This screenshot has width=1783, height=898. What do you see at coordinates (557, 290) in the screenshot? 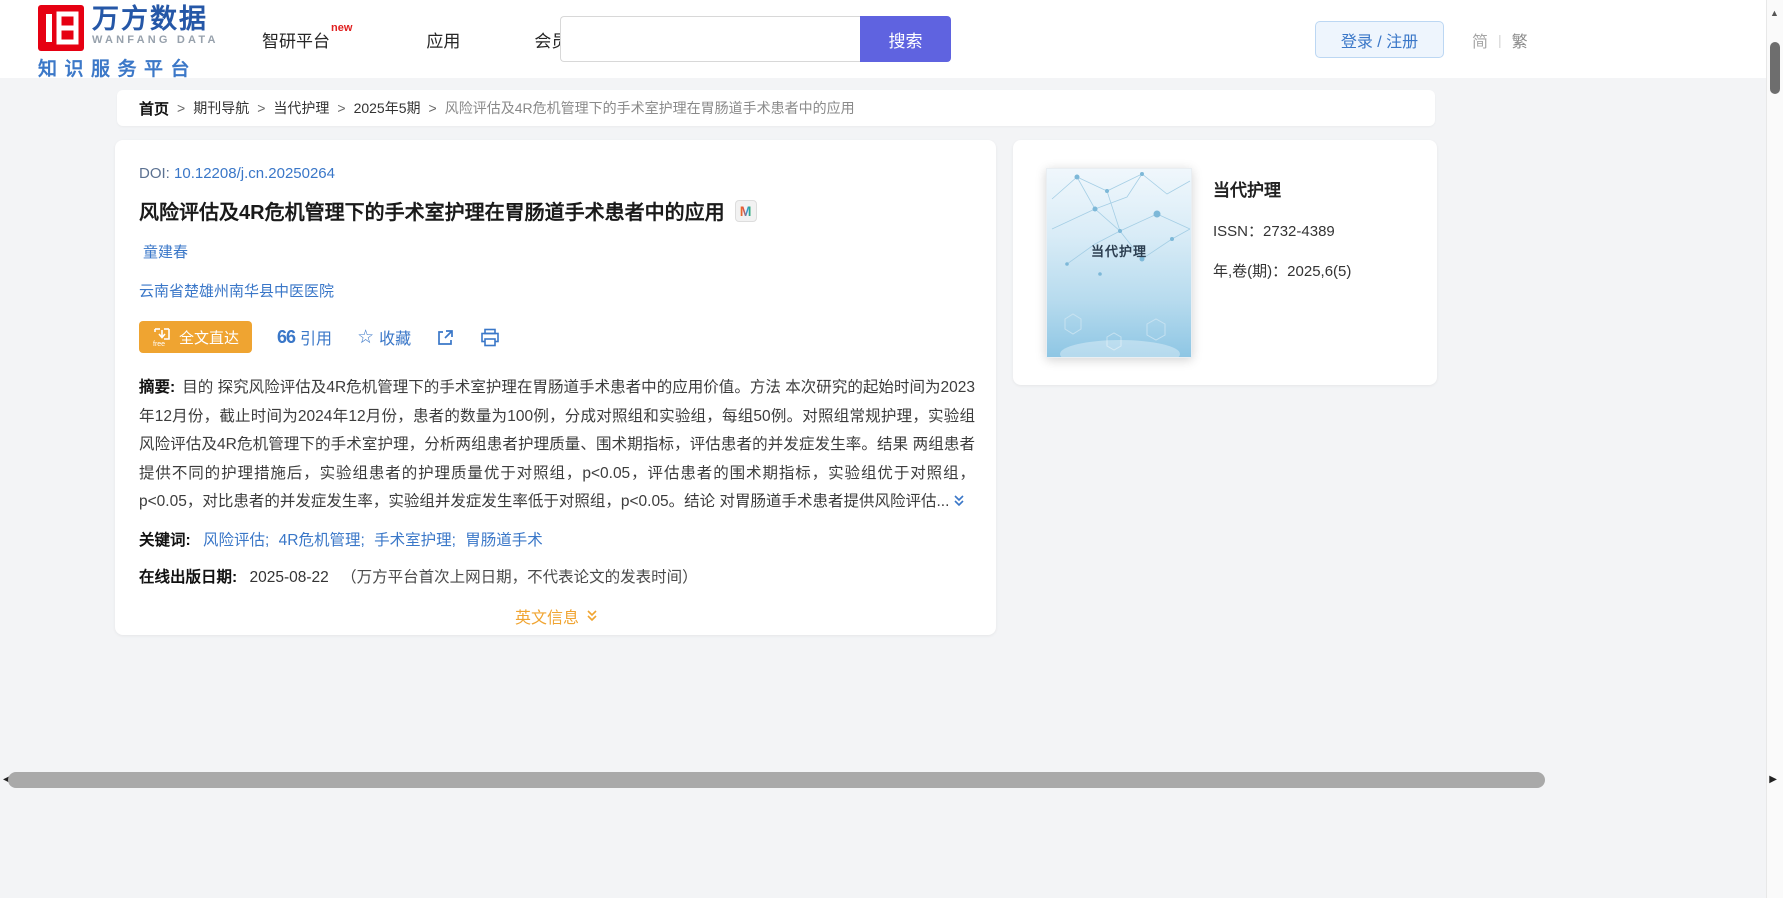
I see `affiliation: 云南省楚雄州南华县中医医院` at bounding box center [557, 290].